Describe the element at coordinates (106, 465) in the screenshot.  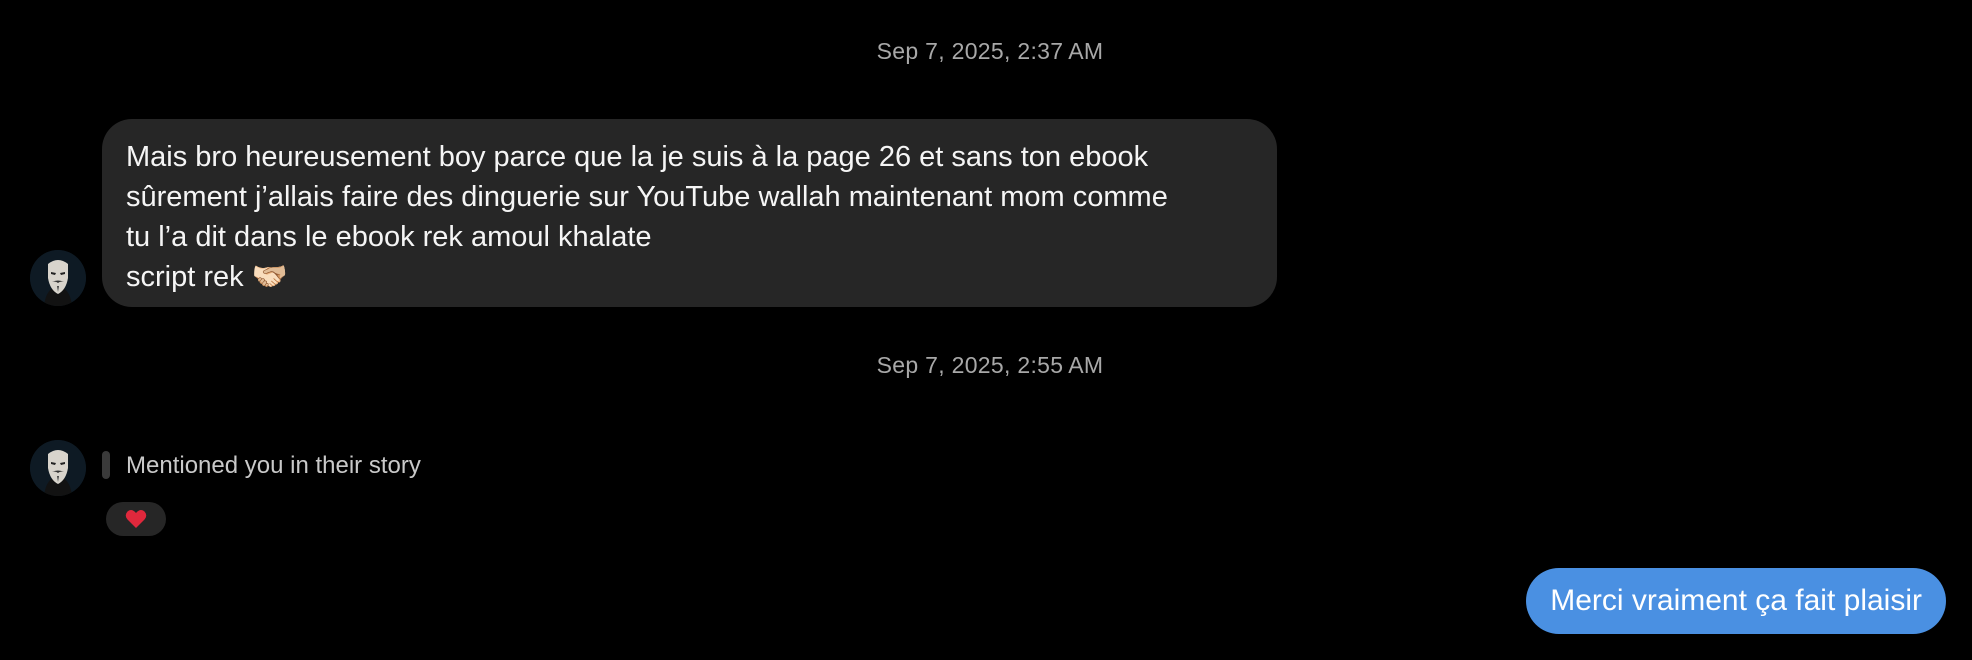
I see `story-preview-bar` at that location.